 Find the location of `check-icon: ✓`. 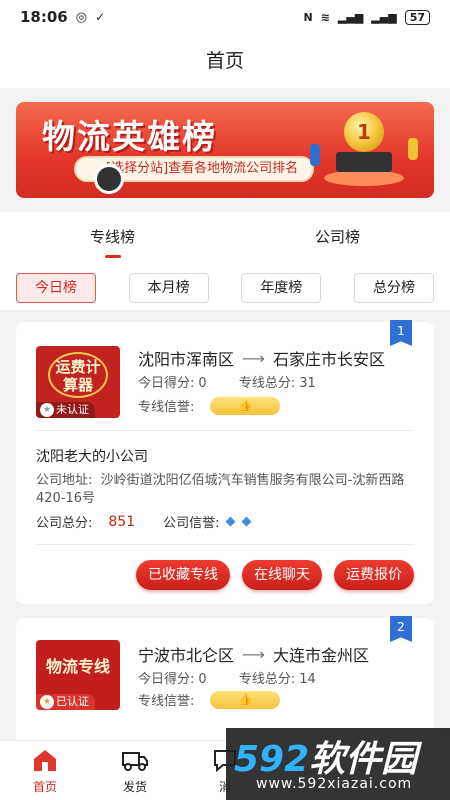

check-icon: ✓ is located at coordinates (100, 17).